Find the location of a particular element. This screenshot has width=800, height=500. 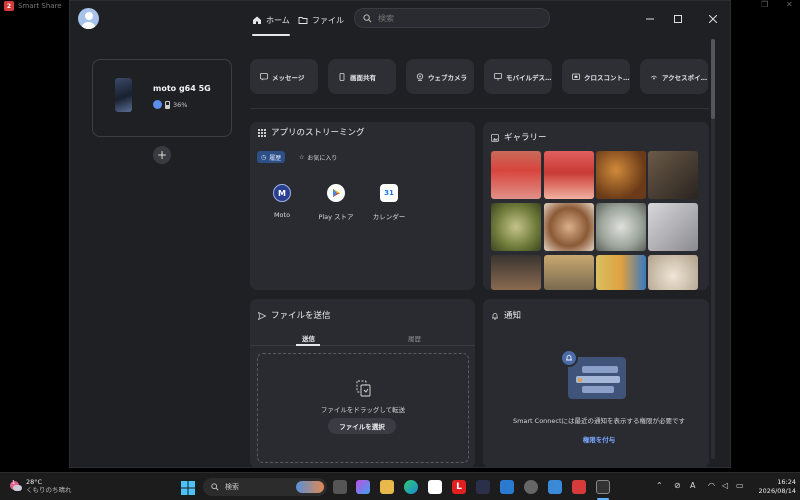

copilot-icon is located at coordinates (363, 487).